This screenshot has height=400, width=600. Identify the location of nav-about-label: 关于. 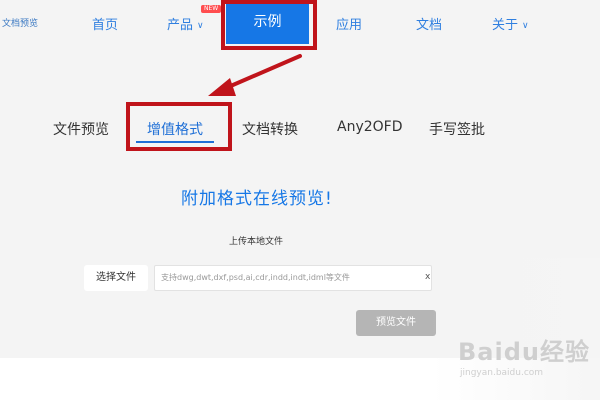
(505, 25).